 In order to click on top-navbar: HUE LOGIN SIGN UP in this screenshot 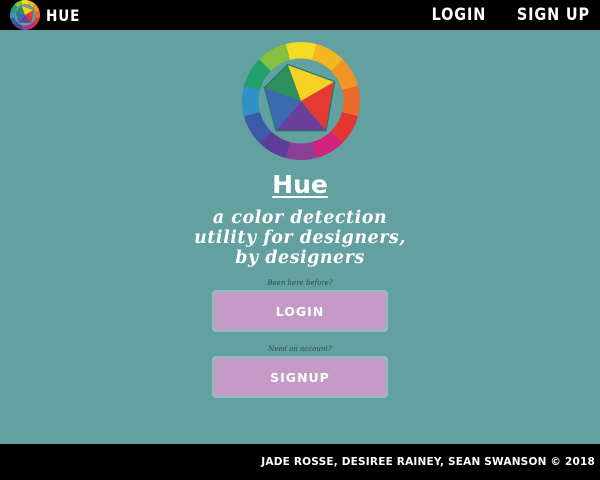, I will do `click(300, 15)`.